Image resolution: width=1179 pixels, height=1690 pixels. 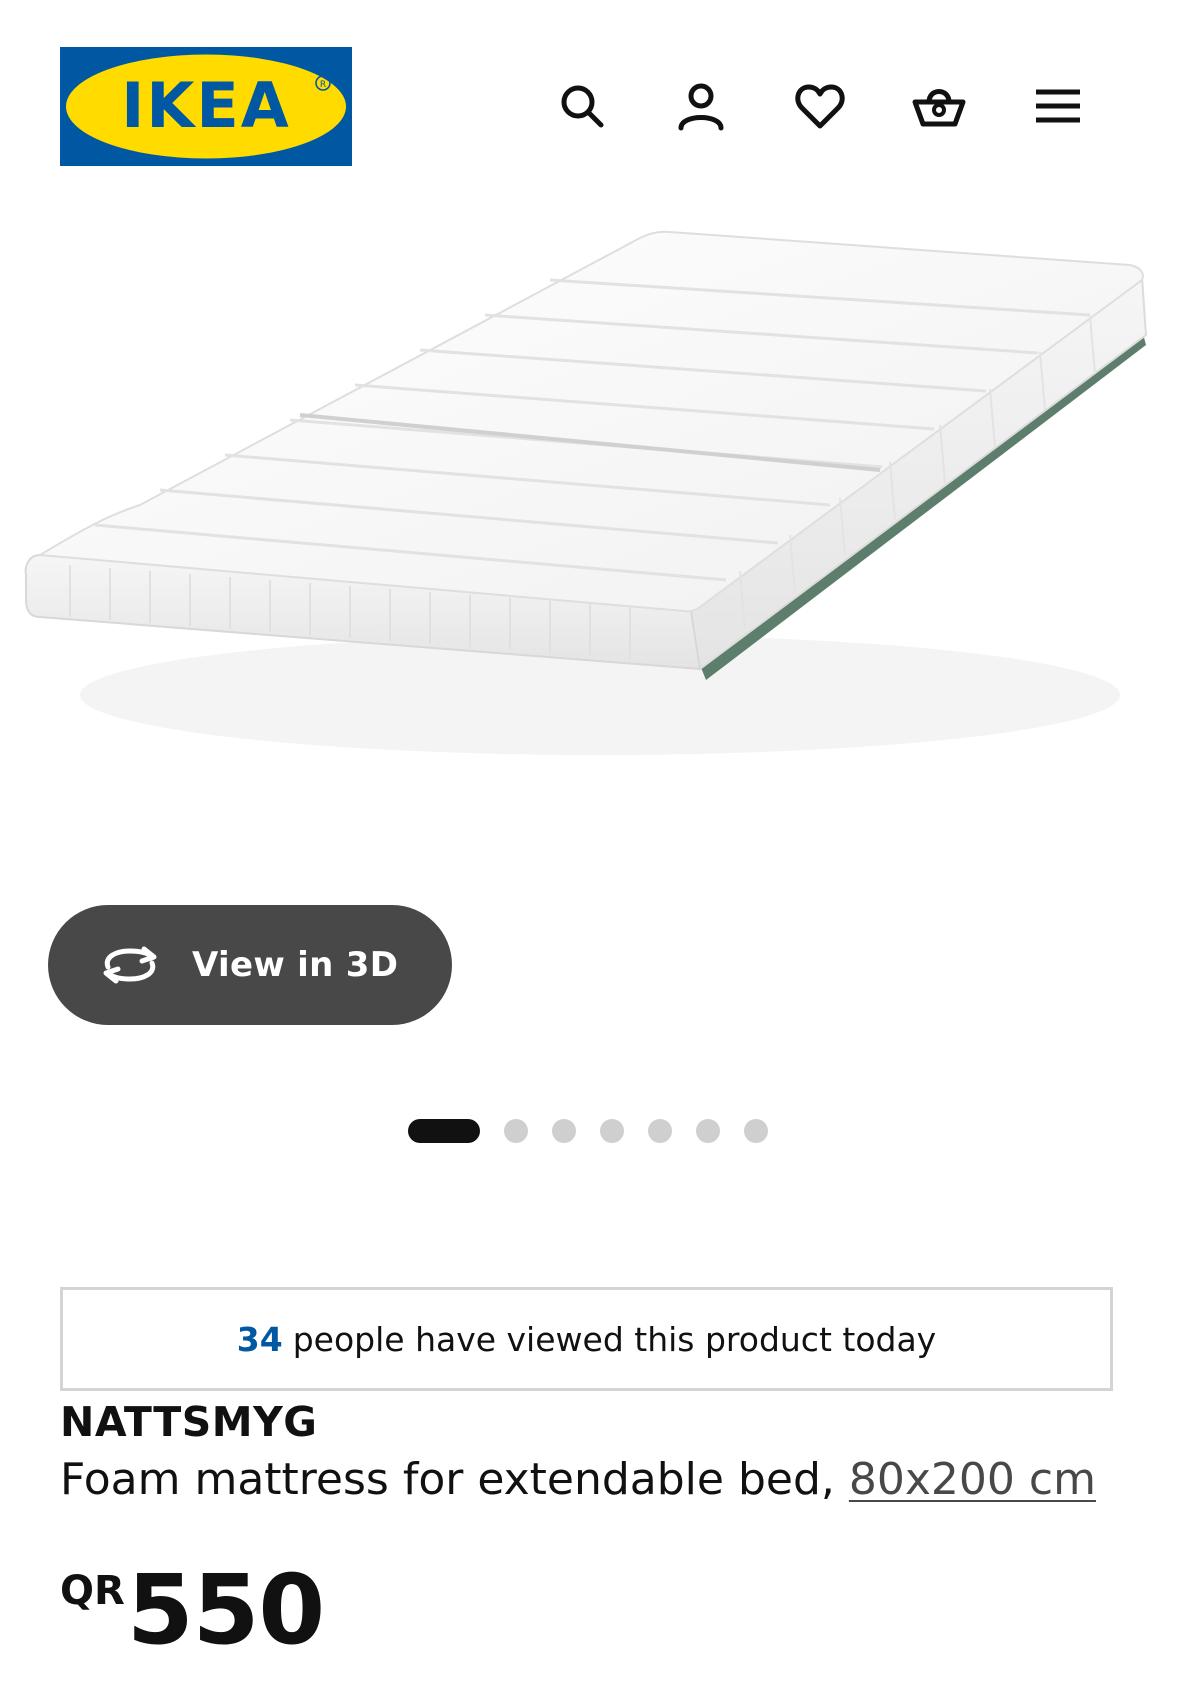 I want to click on view-in-3d-button: View in 3D, so click(x=250, y=965).